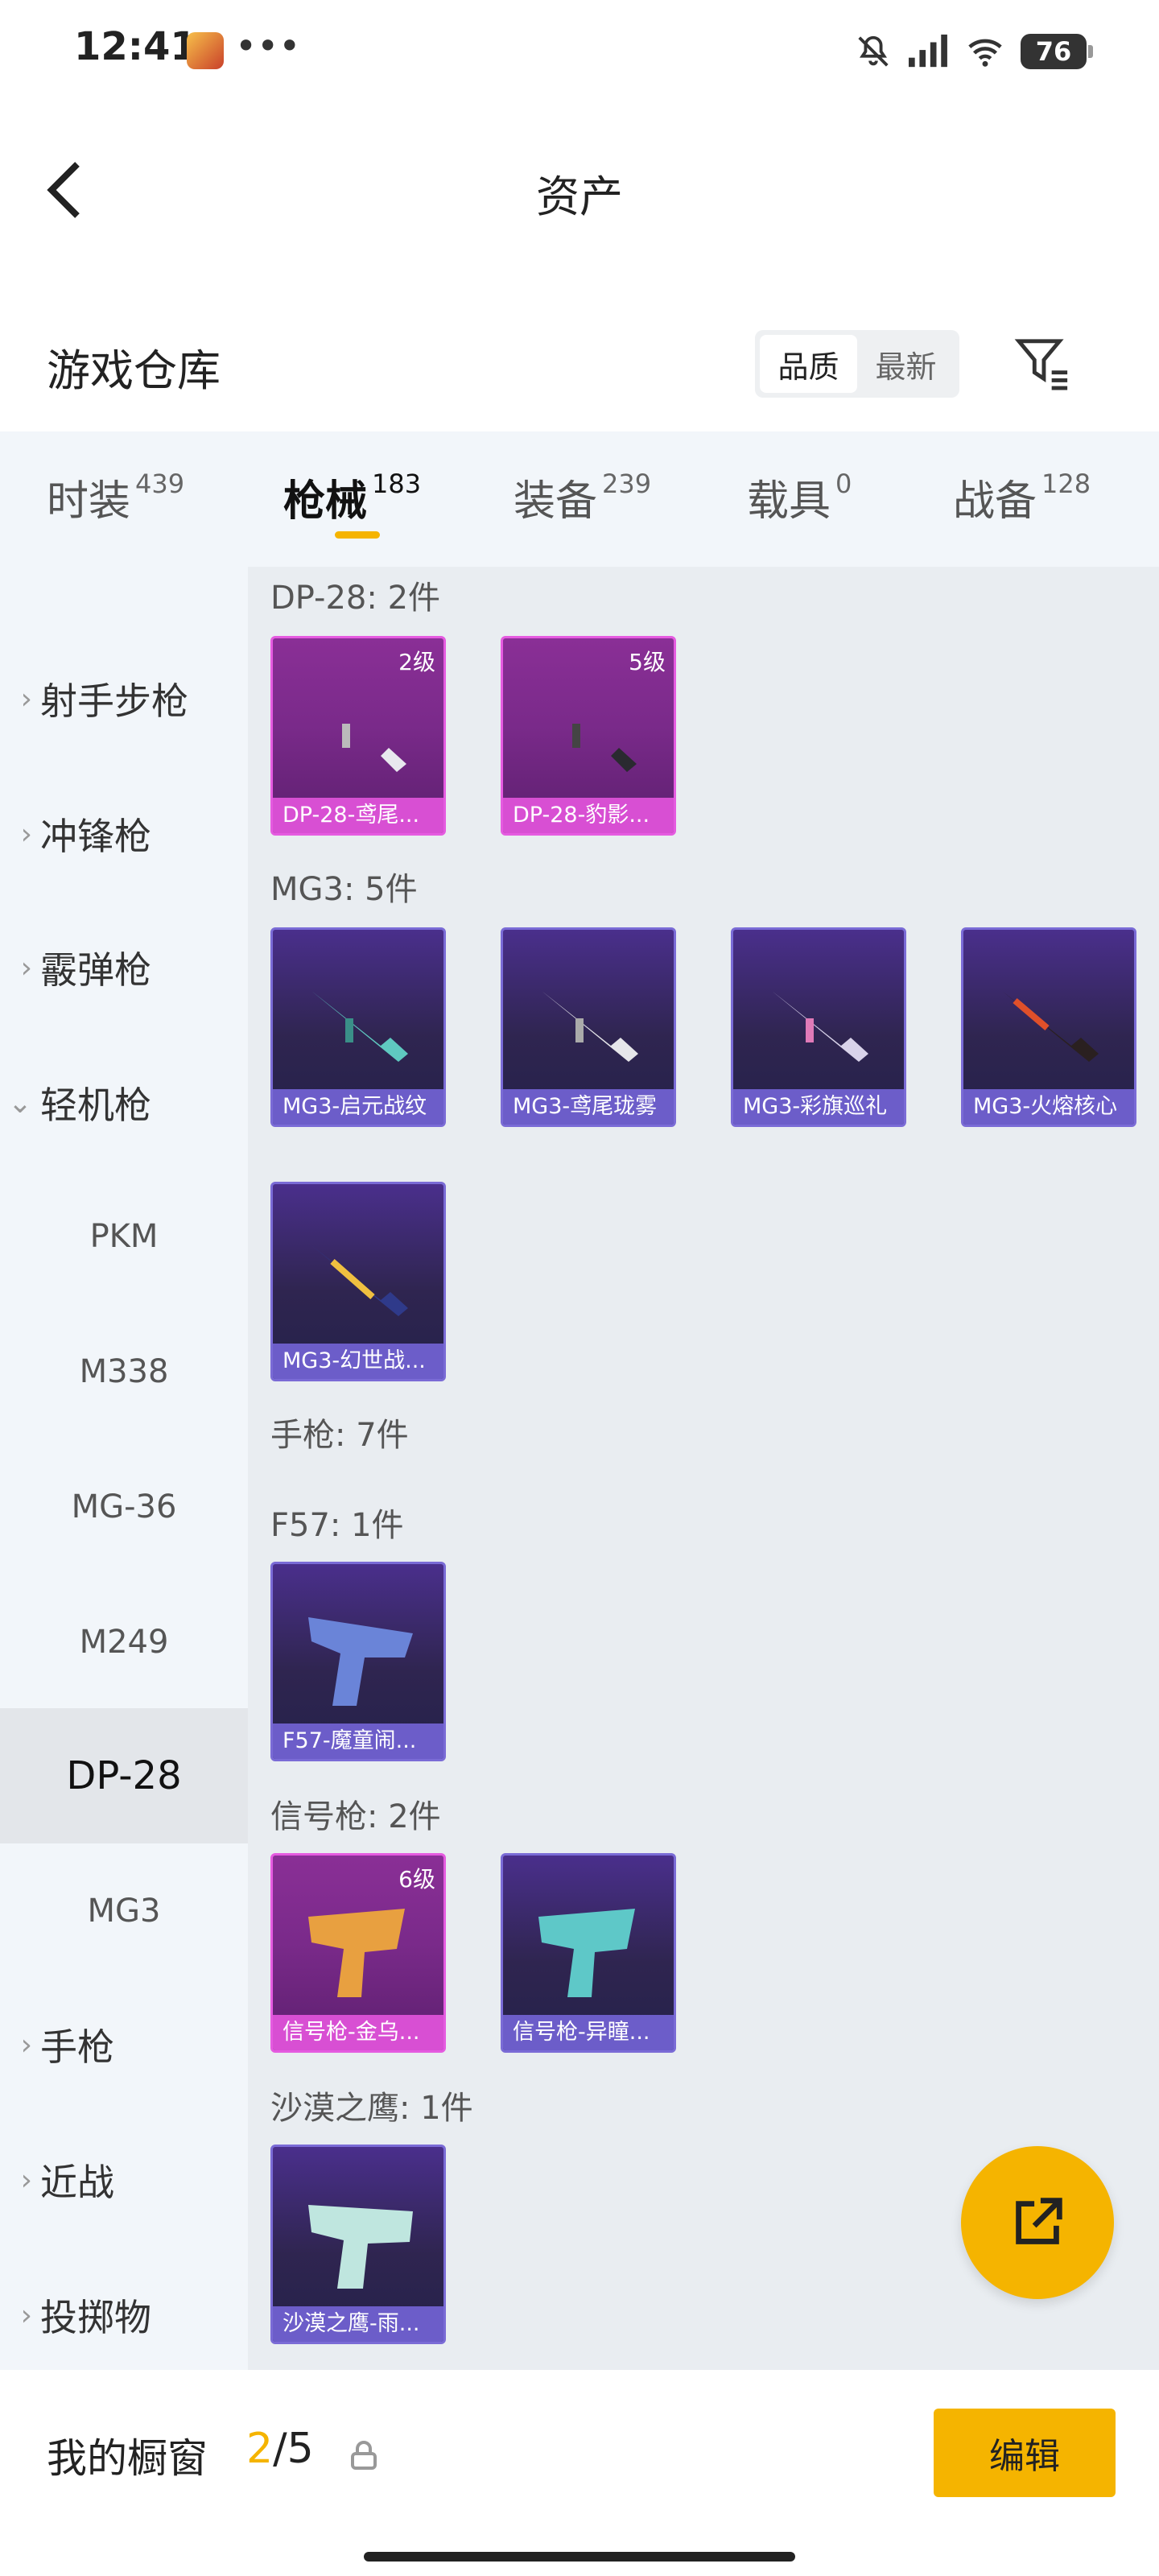 Image resolution: width=1159 pixels, height=2576 pixels. What do you see at coordinates (337, 1525) in the screenshot?
I see `group-title: F57: 1件` at bounding box center [337, 1525].